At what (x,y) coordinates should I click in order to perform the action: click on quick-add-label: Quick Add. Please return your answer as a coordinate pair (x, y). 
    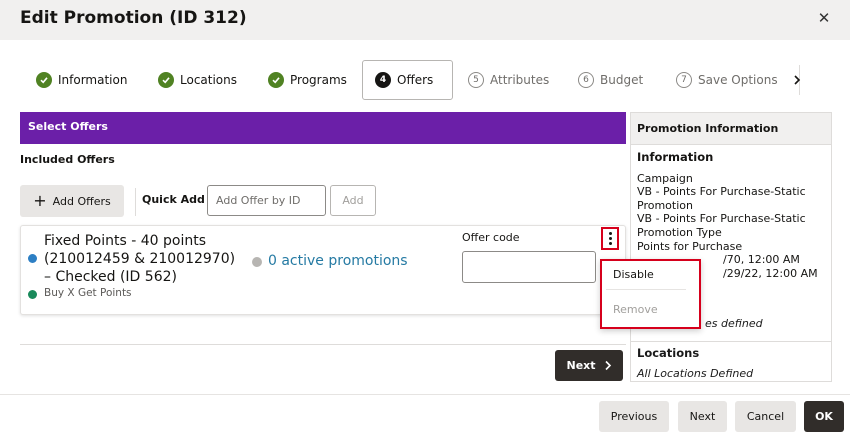
    Looking at the image, I should click on (173, 199).